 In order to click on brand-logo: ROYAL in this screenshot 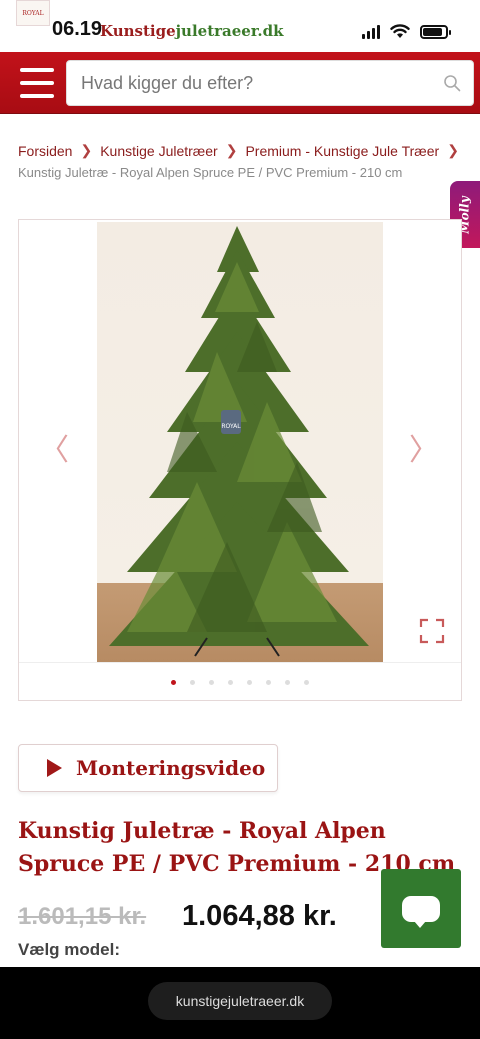, I will do `click(33, 13)`.